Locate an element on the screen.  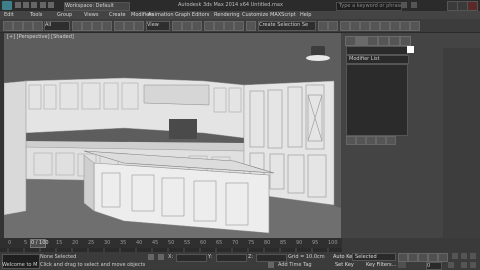
time-tag-icon is located at coordinates (271, 265).